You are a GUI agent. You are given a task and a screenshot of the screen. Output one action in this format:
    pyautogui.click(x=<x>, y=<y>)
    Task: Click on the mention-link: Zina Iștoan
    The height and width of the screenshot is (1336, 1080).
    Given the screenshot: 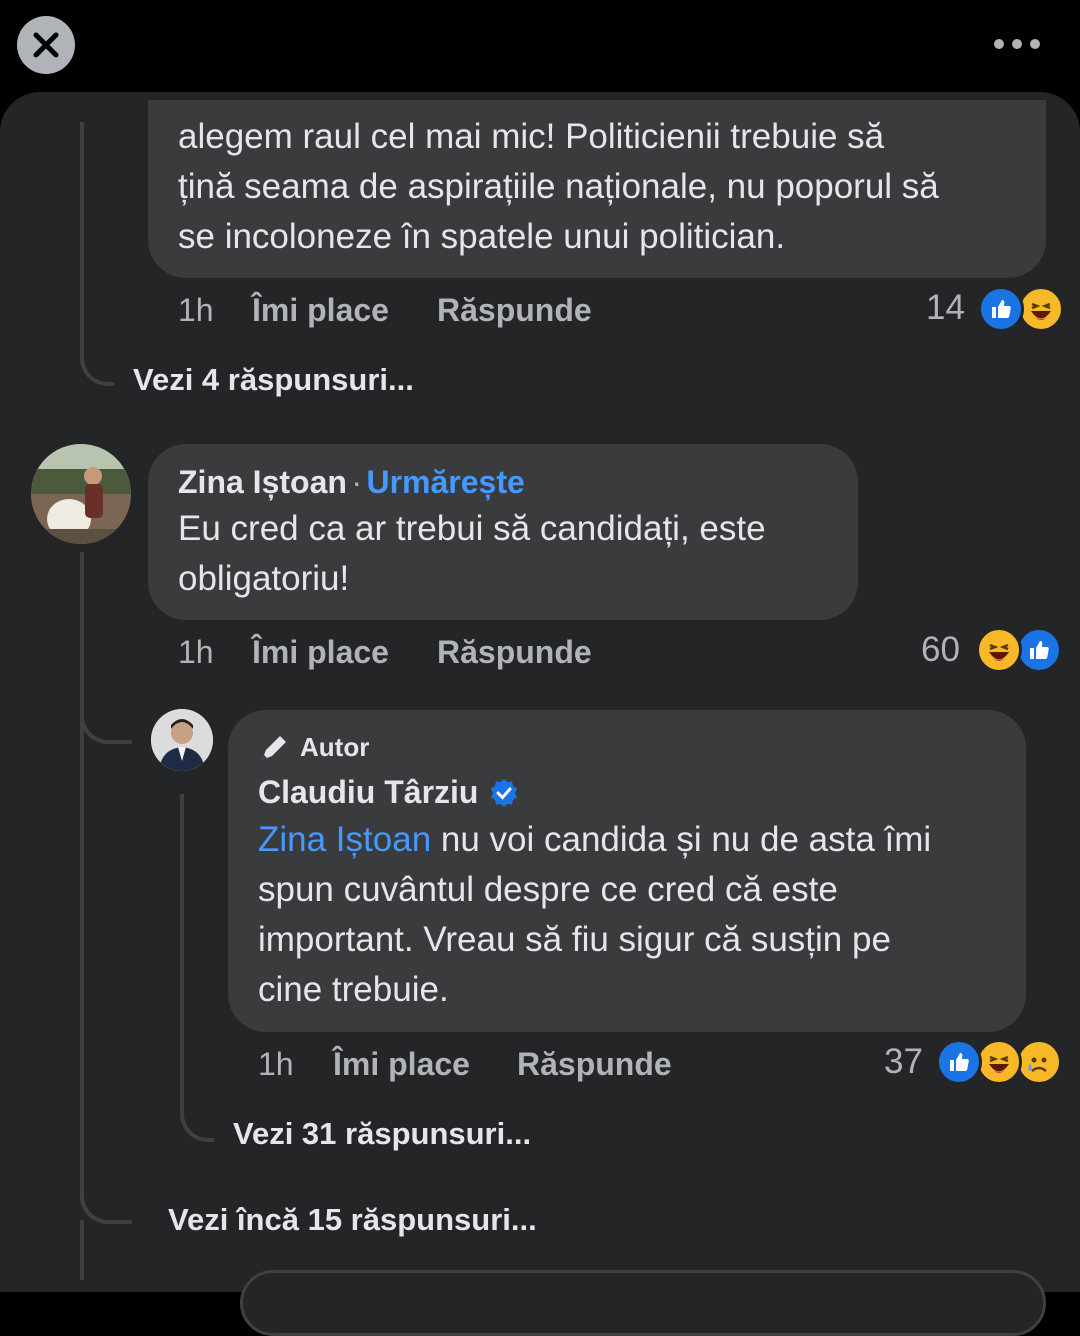 What is the action you would take?
    pyautogui.click(x=344, y=839)
    